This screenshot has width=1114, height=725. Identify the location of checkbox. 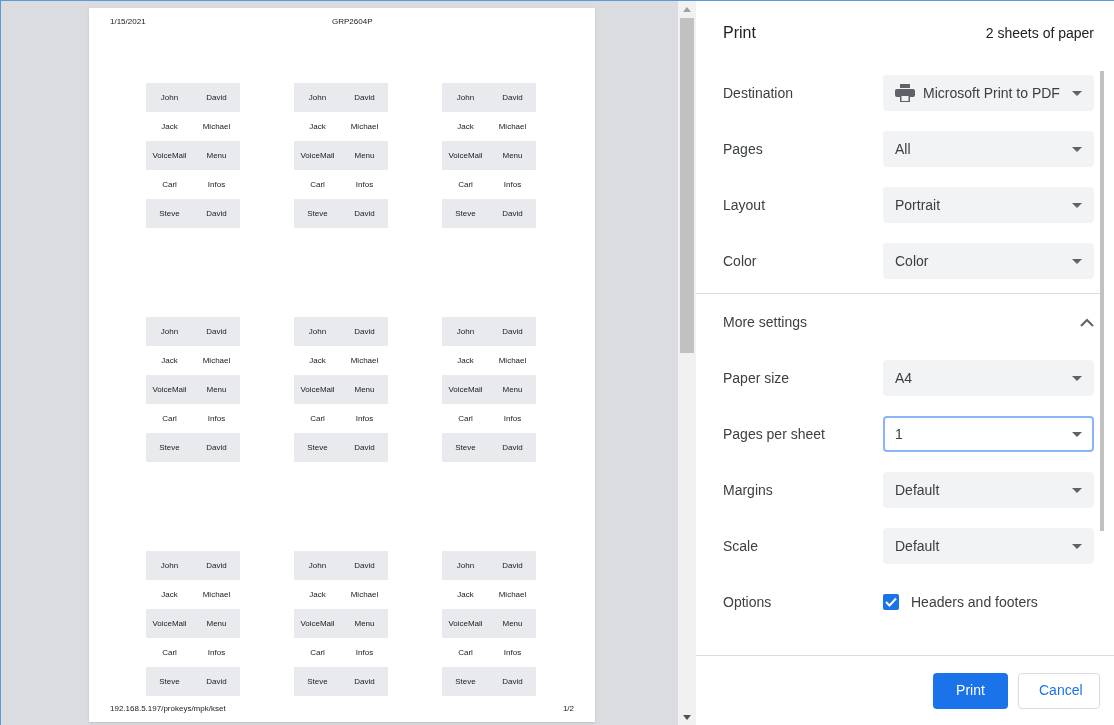
(891, 602).